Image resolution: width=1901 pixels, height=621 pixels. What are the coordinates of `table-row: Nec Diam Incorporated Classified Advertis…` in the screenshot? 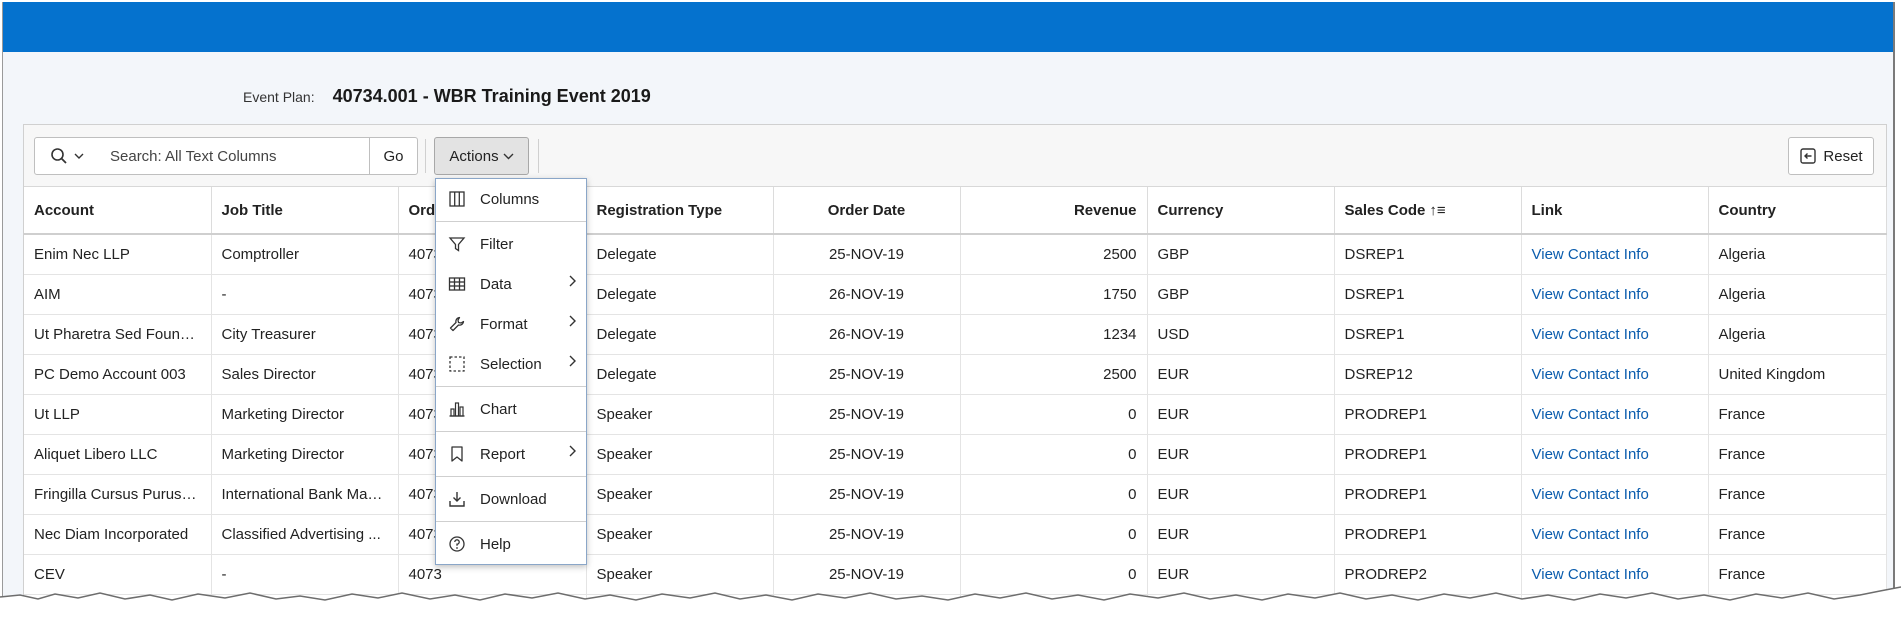 It's located at (955, 534).